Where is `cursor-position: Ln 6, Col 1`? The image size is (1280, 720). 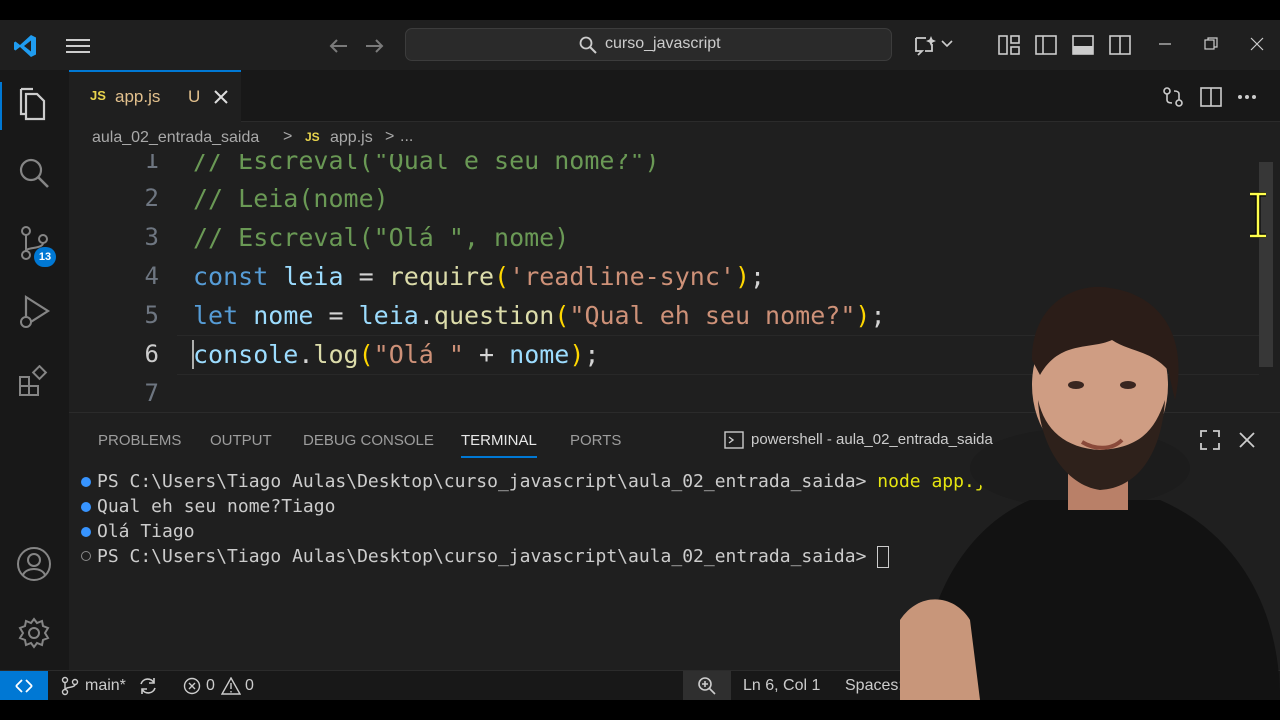
cursor-position: Ln 6, Col 1 is located at coordinates (781, 685).